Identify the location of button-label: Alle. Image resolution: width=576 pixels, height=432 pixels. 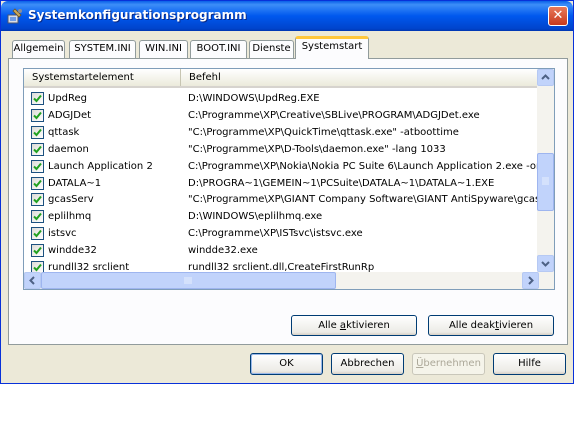
(329, 325).